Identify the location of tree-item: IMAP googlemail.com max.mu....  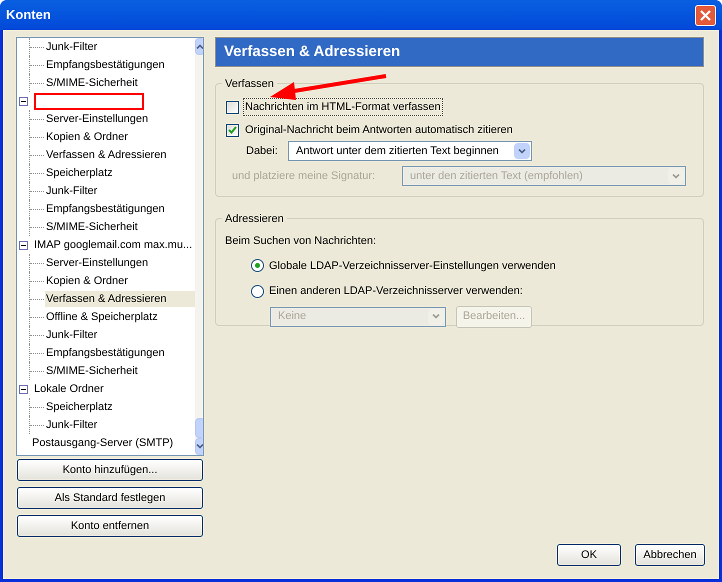
(113, 245).